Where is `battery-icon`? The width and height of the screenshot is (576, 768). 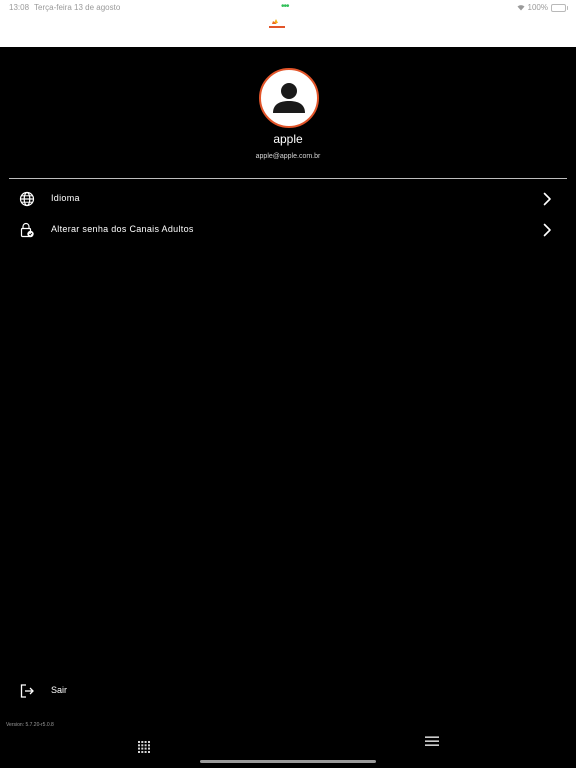
battery-icon is located at coordinates (559, 7).